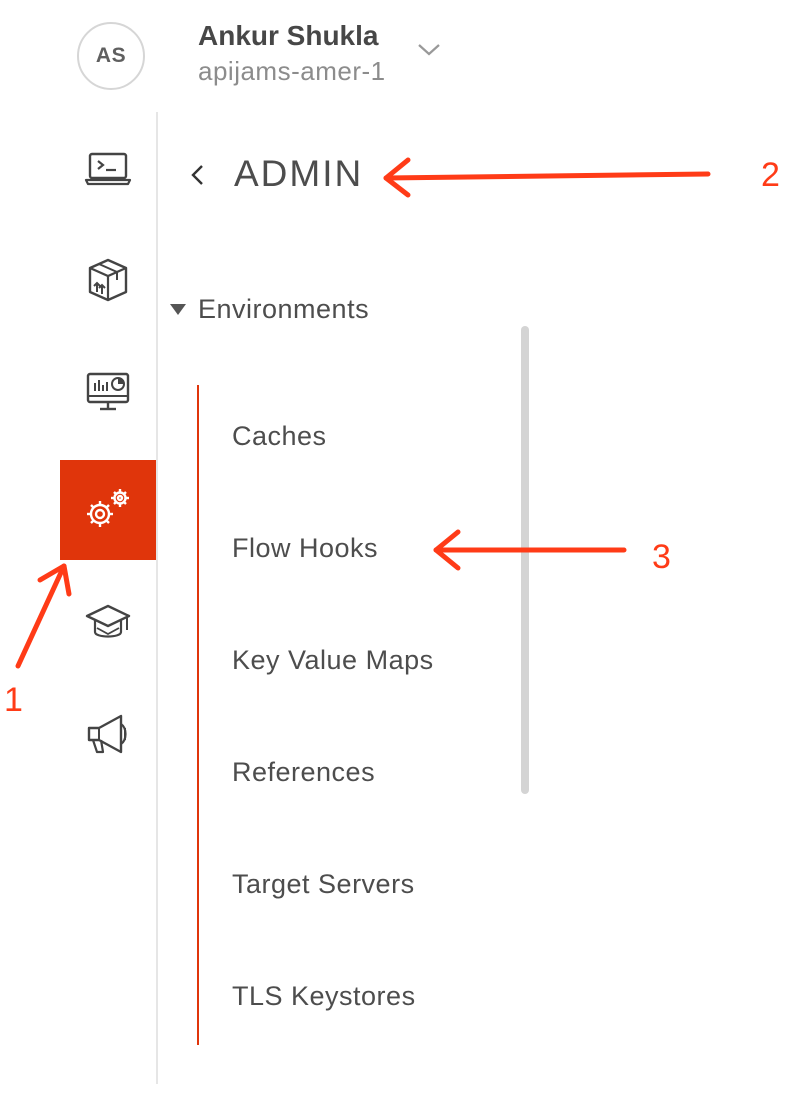 This screenshot has width=786, height=1101. What do you see at coordinates (429, 50) in the screenshot?
I see `chevron-down-icon` at bounding box center [429, 50].